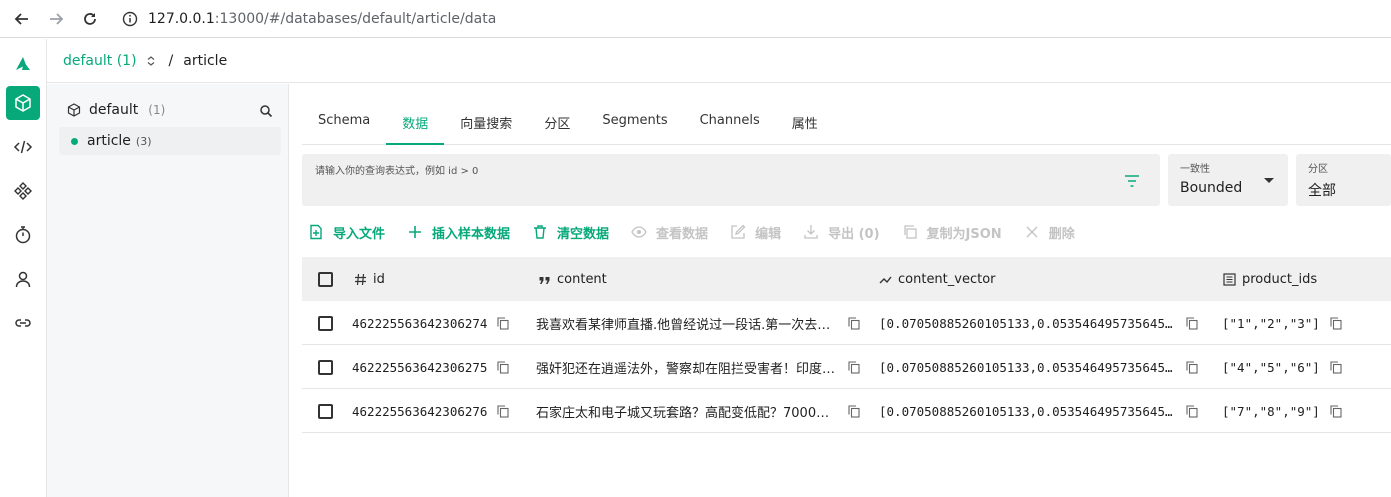 This screenshot has height=497, width=1391. I want to click on code-icon, so click(23, 147).